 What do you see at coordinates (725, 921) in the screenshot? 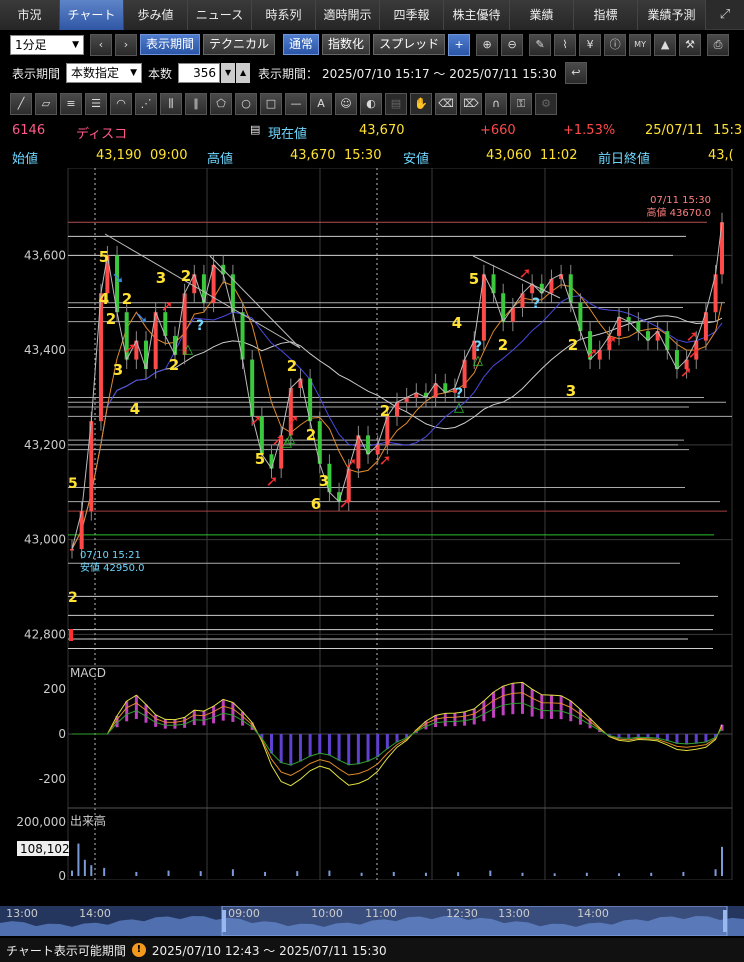
I see `navigator-right-handle` at bounding box center [725, 921].